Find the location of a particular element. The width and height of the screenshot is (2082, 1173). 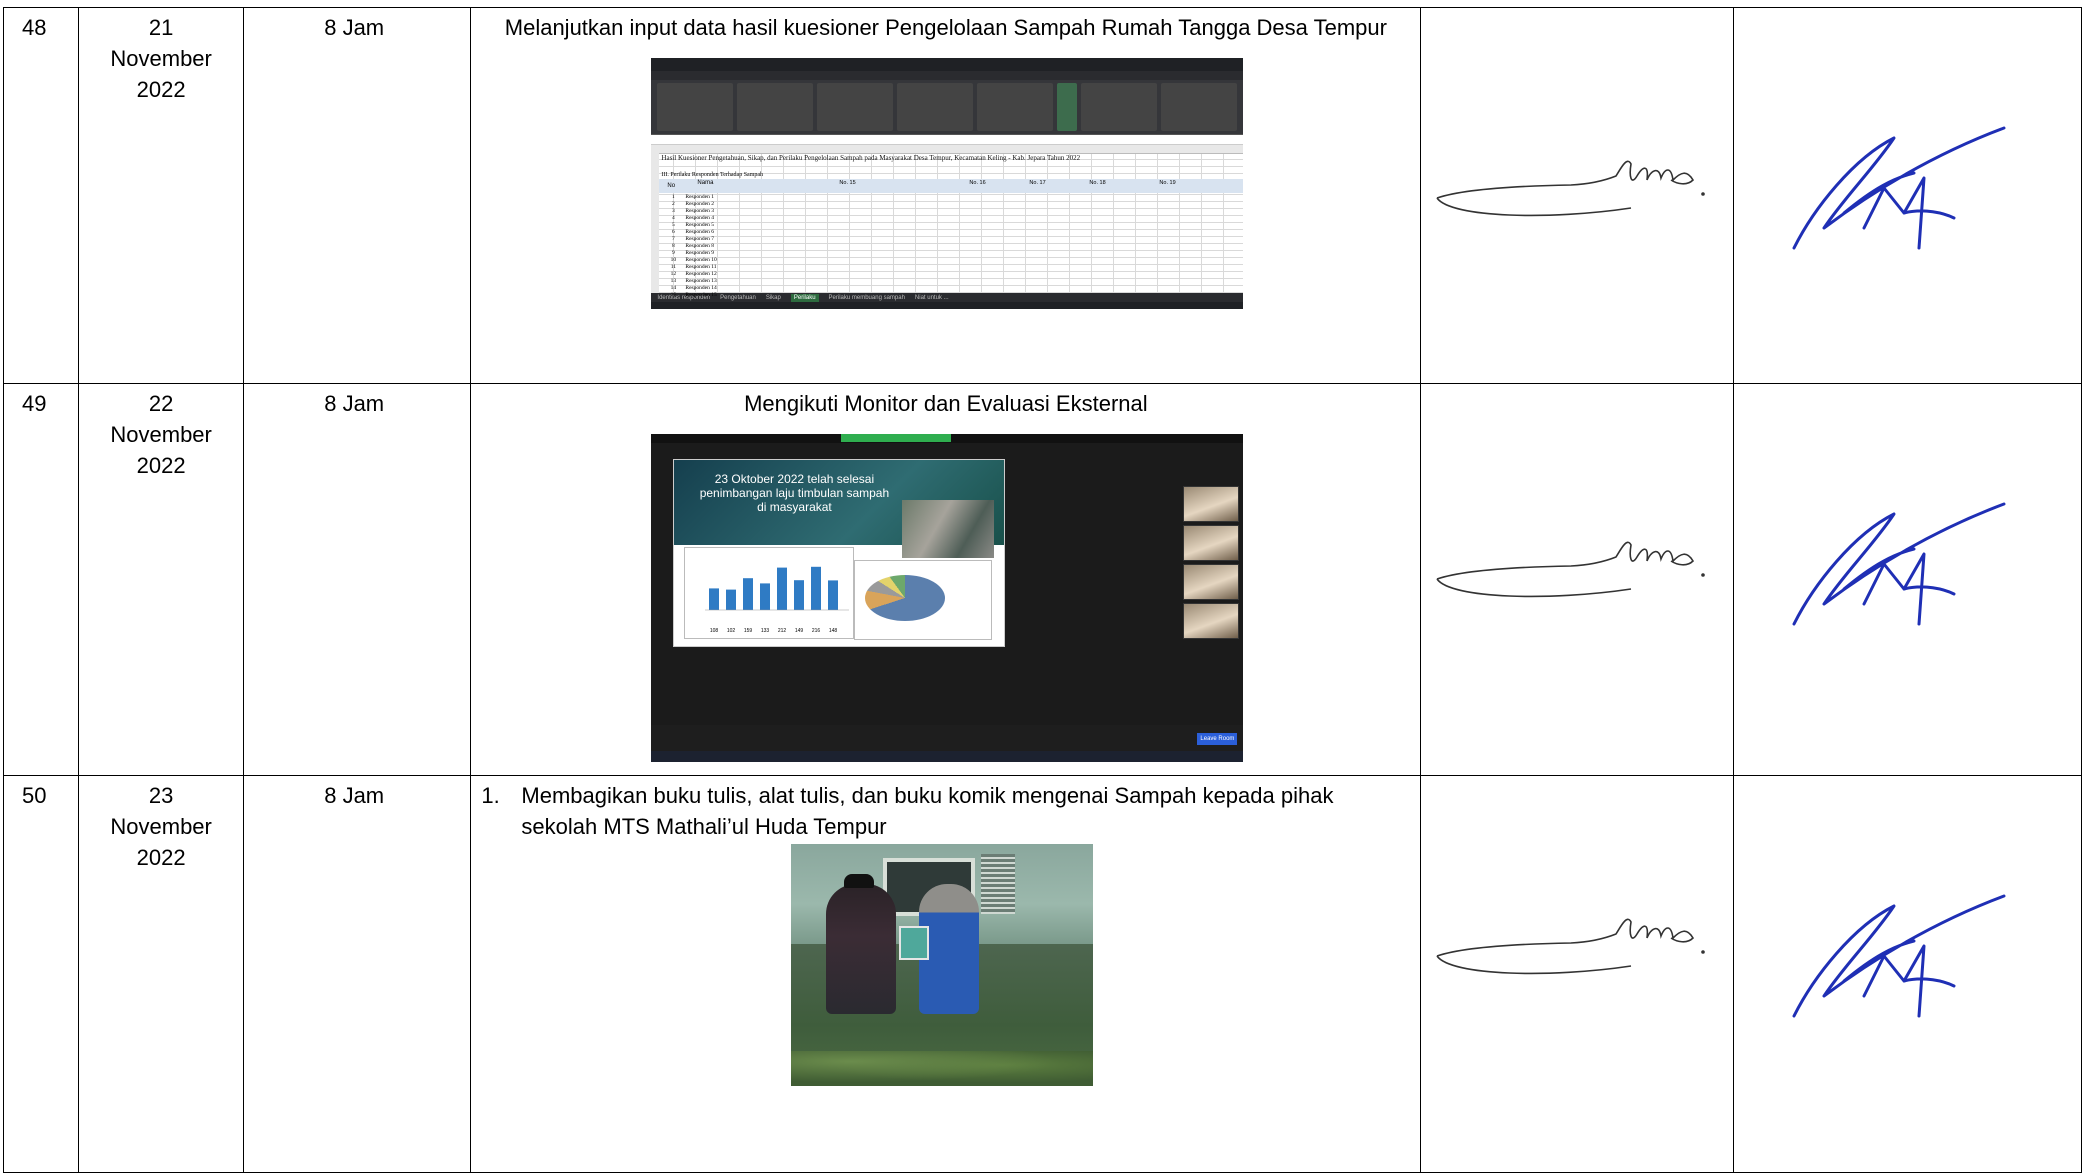

row-date: 21 November 2022 is located at coordinates (161, 58).